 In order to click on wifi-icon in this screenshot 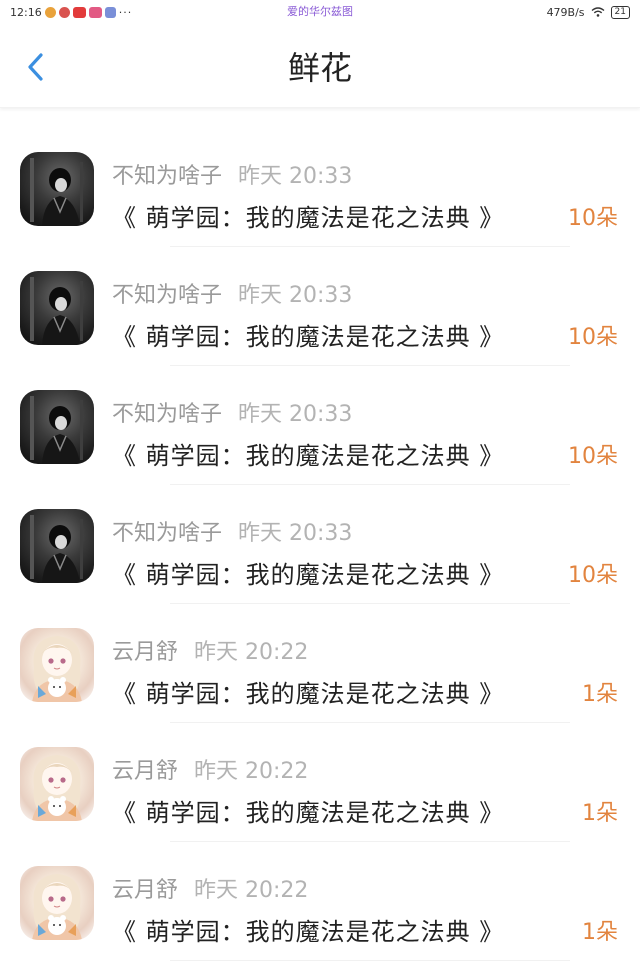, I will do `click(597, 12)`.